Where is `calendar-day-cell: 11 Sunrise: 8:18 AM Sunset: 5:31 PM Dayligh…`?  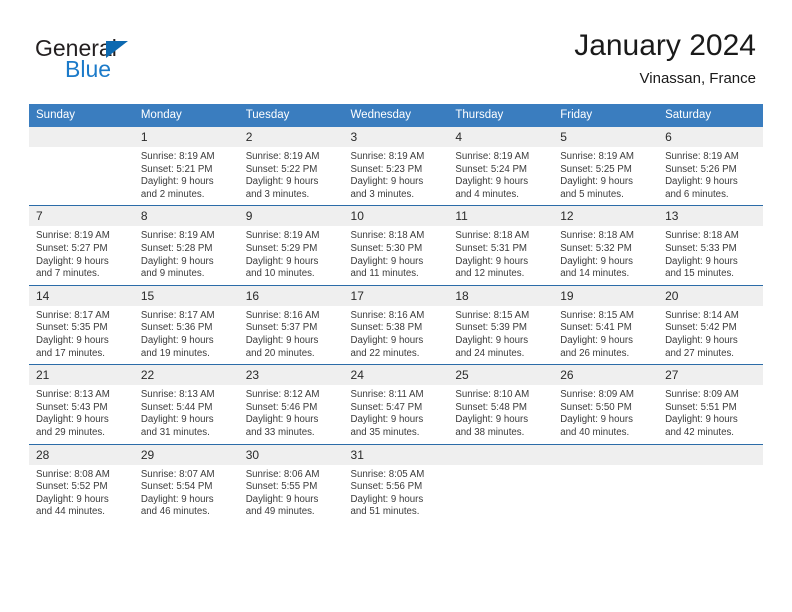 calendar-day-cell: 11 Sunrise: 8:18 AM Sunset: 5:31 PM Dayligh… is located at coordinates (501, 245).